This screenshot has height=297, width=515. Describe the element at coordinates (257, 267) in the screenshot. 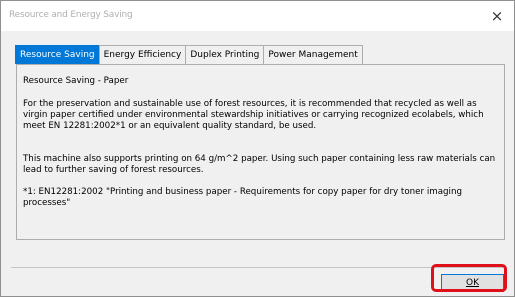

I see `divider` at that location.